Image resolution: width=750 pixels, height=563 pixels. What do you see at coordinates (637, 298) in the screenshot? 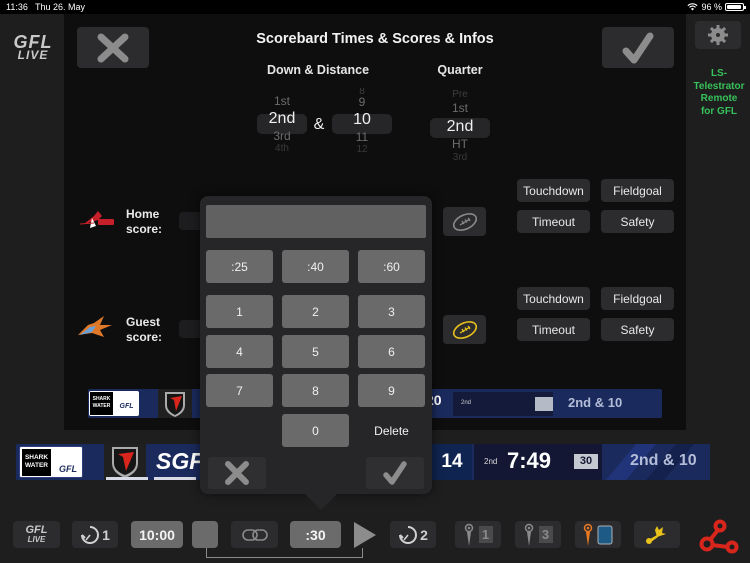
I see `guest-fieldgoal-button: Fieldgoal` at bounding box center [637, 298].